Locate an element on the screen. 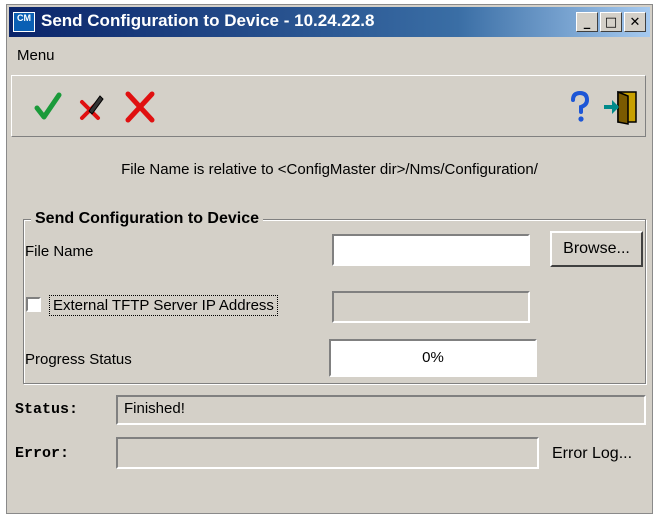 This screenshot has height=520, width=659. tftp-label: External TFTP Server IP Address is located at coordinates (163, 305).